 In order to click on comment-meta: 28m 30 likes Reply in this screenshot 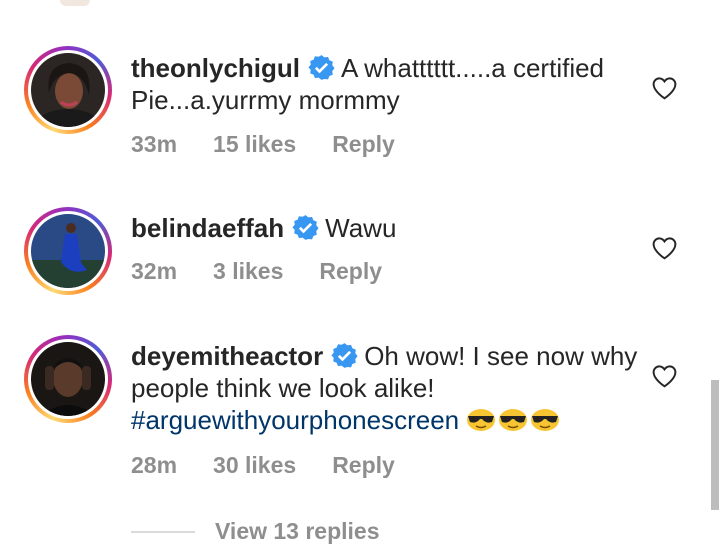, I will do `click(281, 465)`.